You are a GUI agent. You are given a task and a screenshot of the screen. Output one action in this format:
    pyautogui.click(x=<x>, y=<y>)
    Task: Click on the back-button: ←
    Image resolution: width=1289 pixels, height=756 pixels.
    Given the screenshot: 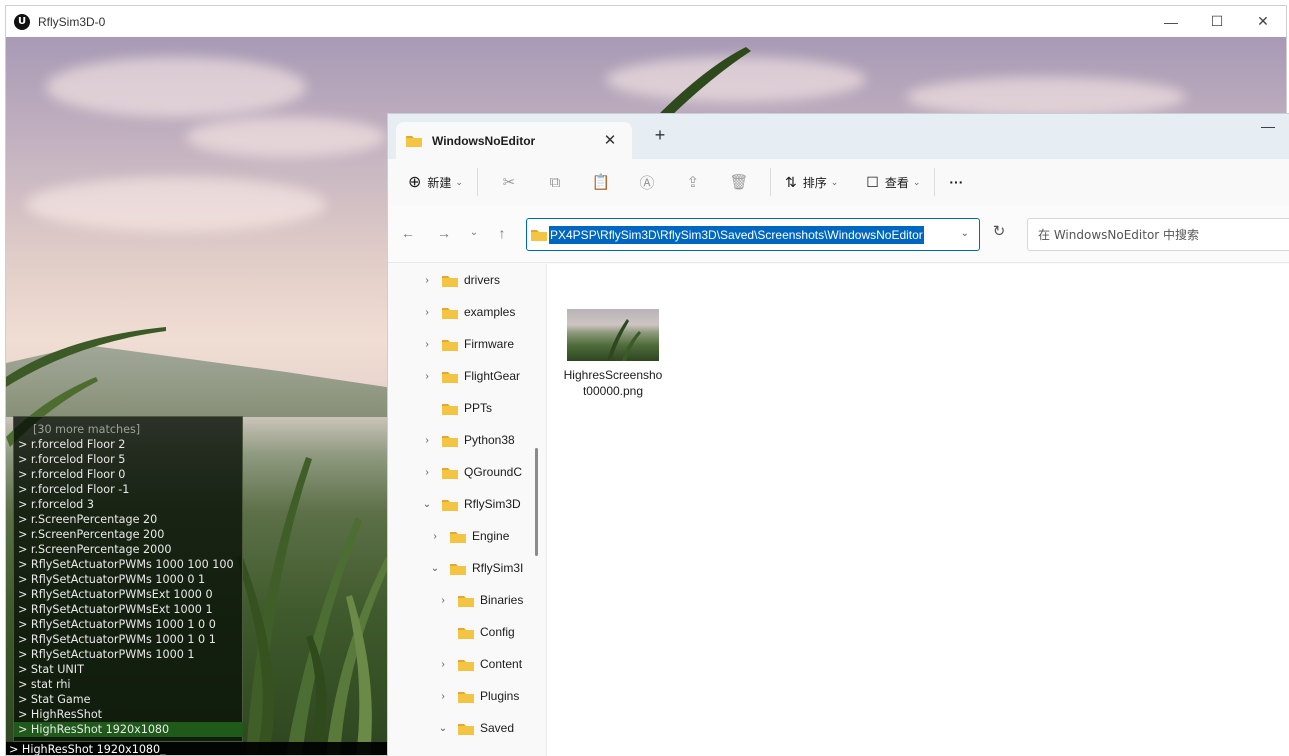 What is the action you would take?
    pyautogui.click(x=408, y=233)
    